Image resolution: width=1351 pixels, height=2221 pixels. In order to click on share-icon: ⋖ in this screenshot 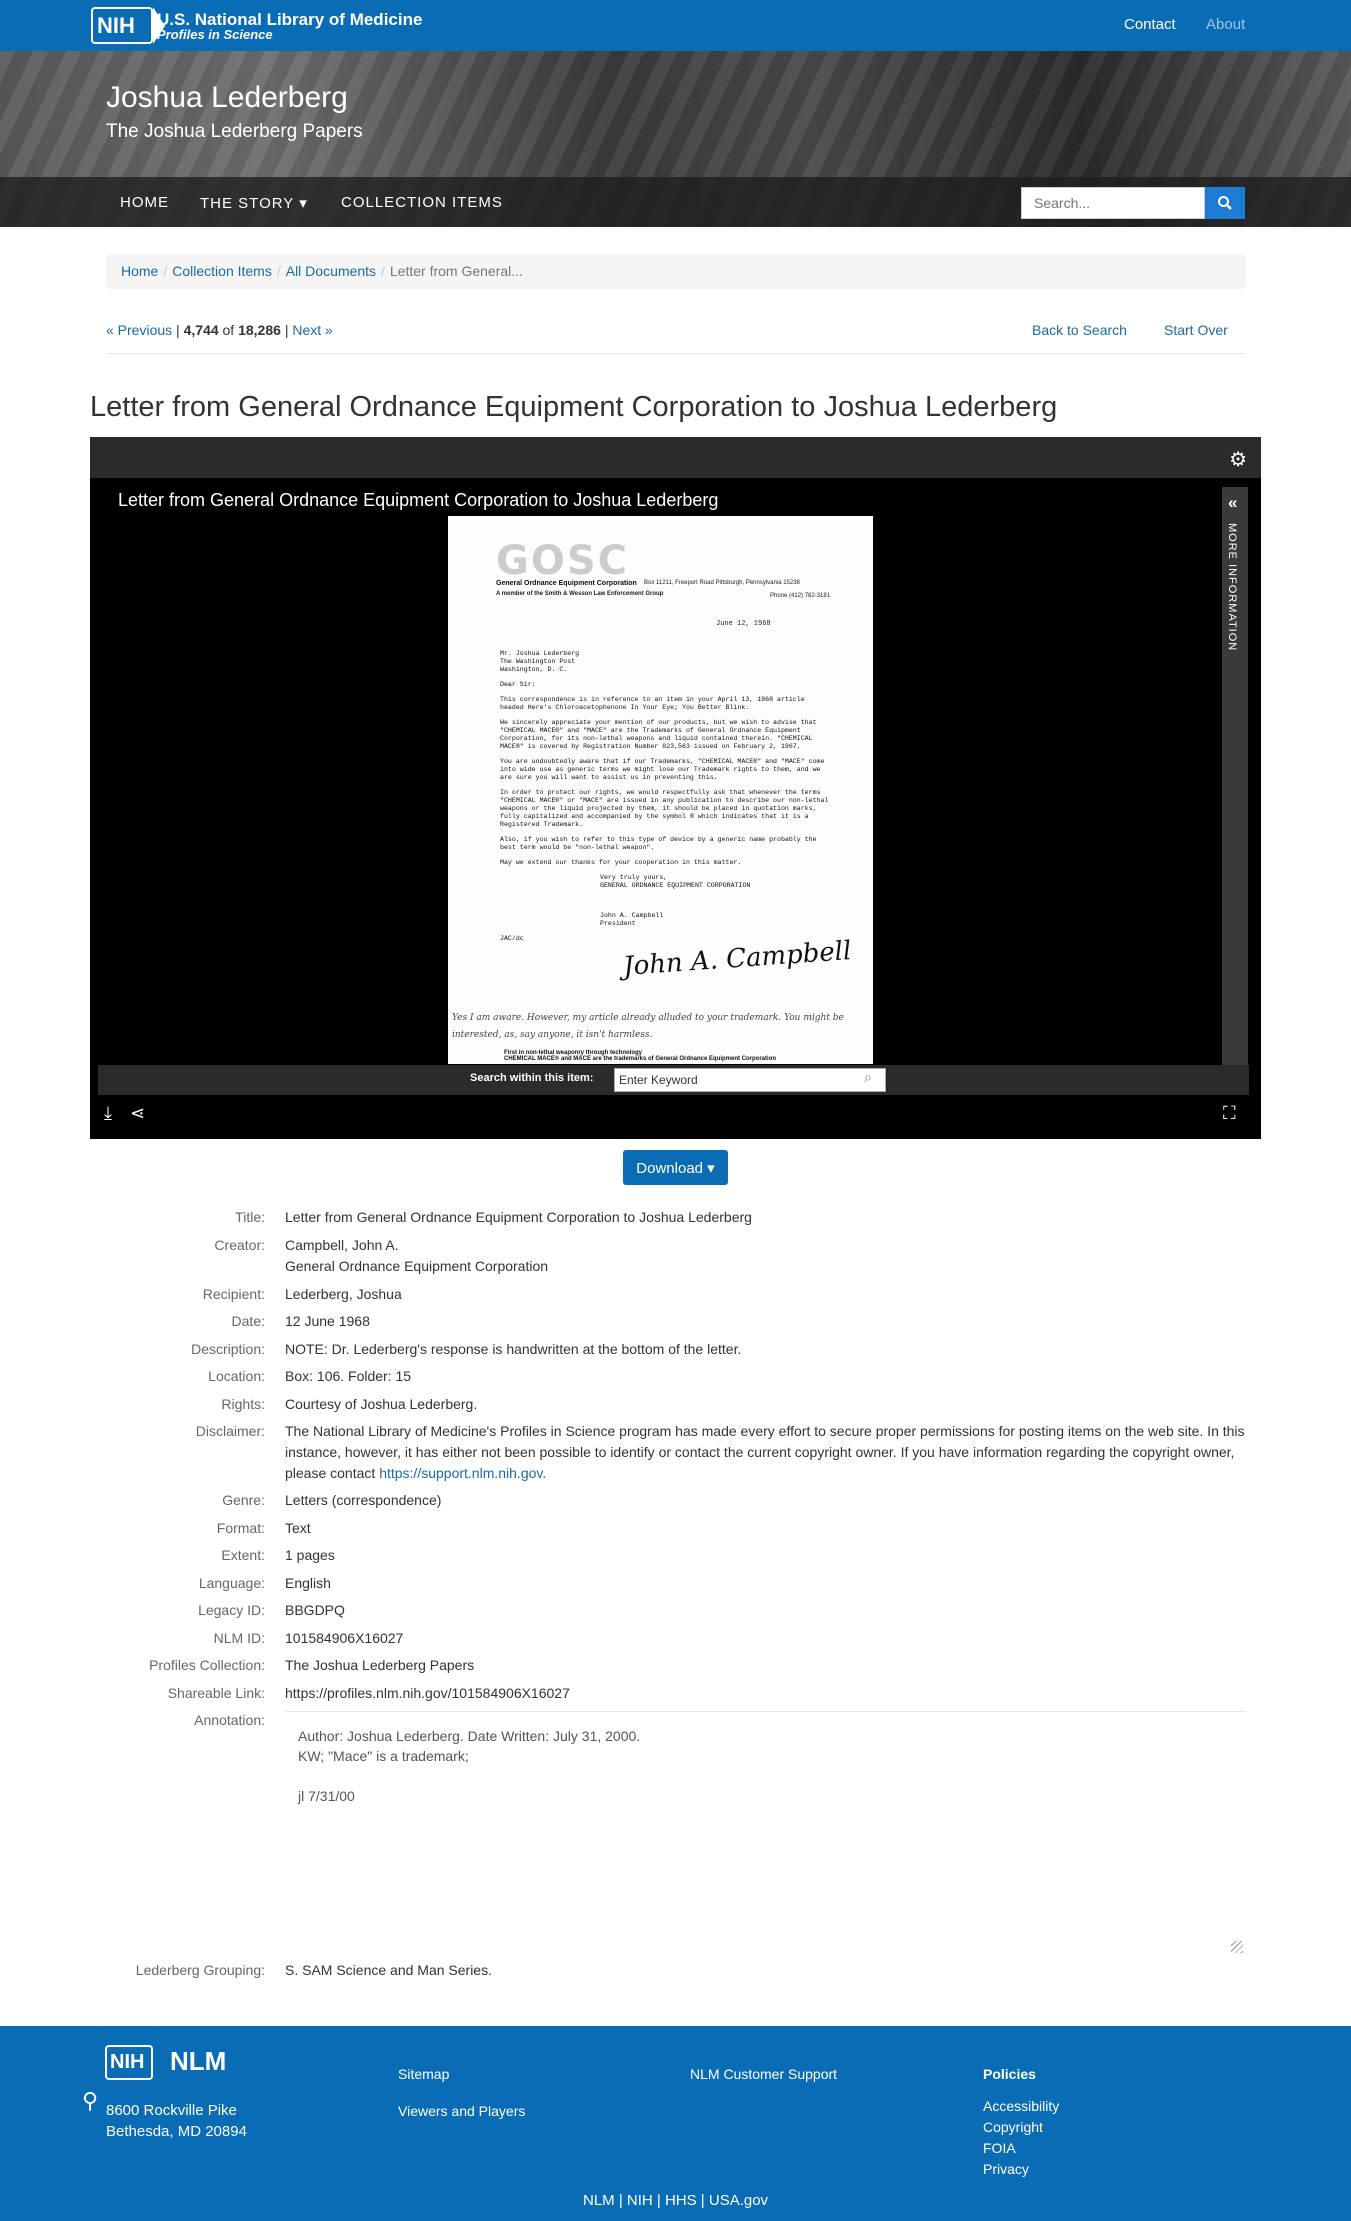, I will do `click(137, 1113)`.